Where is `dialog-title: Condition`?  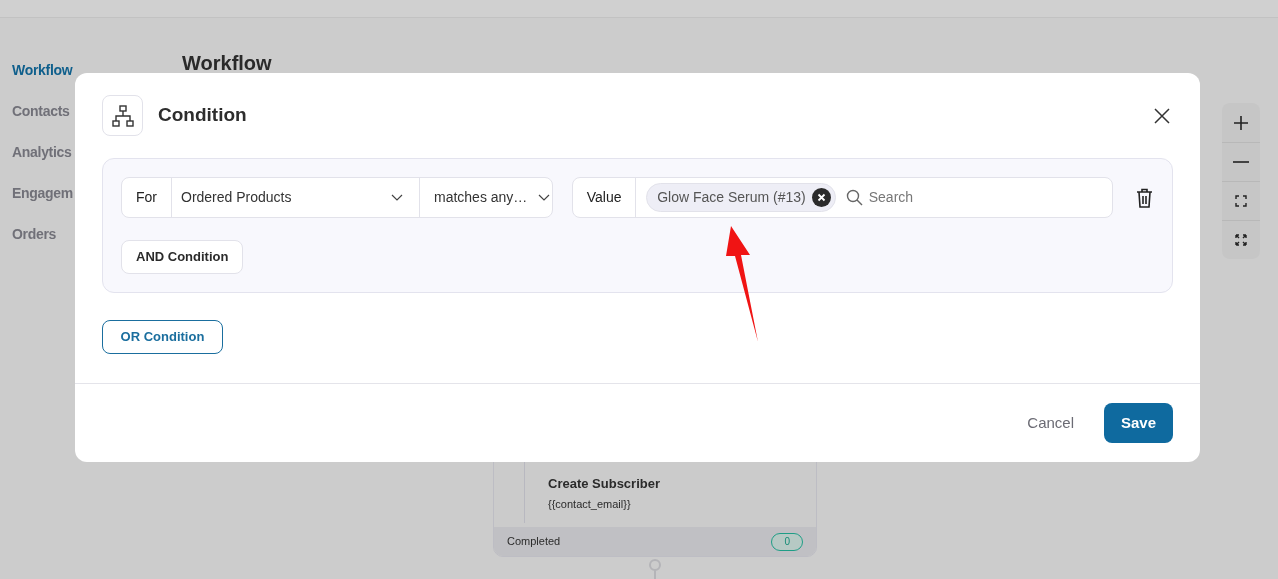
dialog-title: Condition is located at coordinates (202, 115).